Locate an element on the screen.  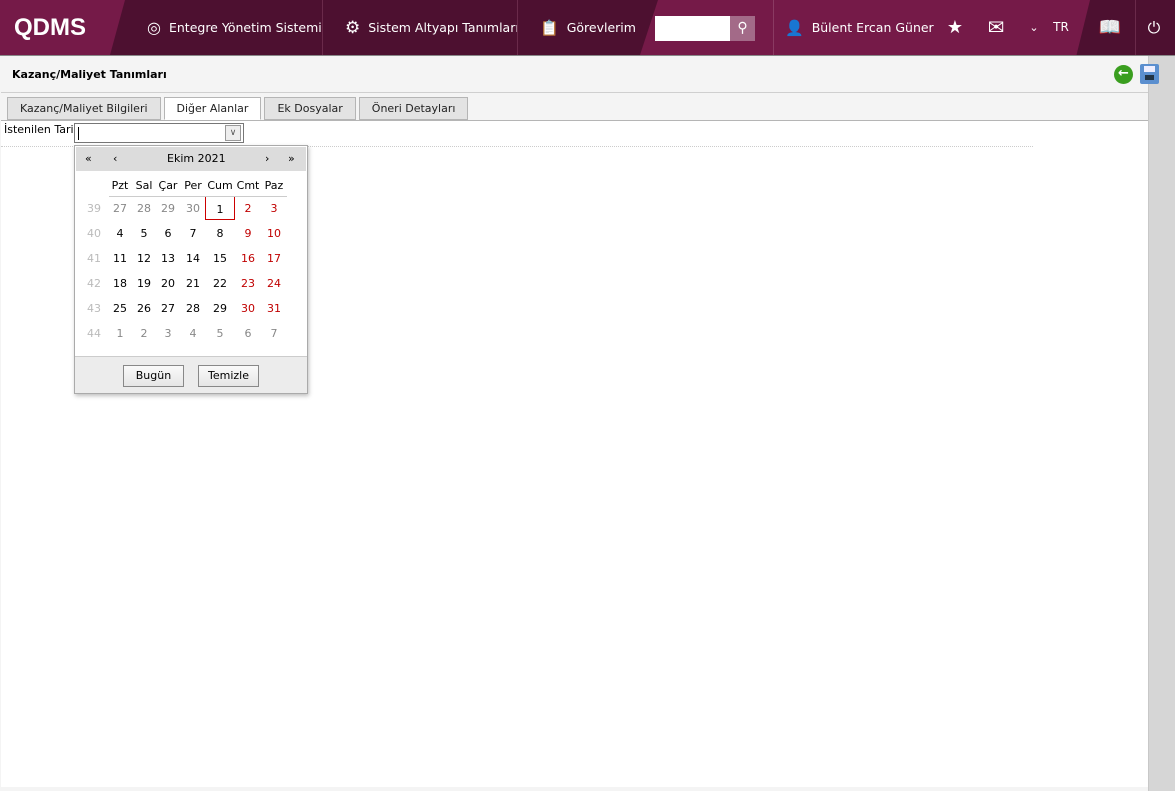
calendar-day: 16 is located at coordinates (248, 259).